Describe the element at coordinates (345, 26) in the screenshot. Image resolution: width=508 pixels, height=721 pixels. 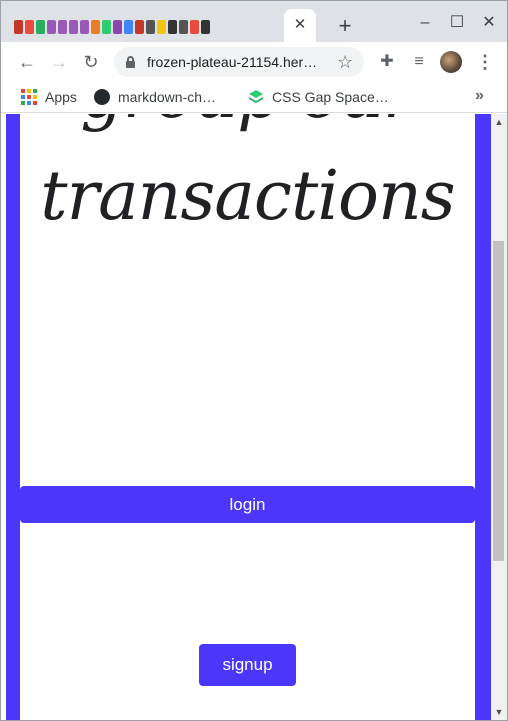
I see `new-tab-button: +` at that location.